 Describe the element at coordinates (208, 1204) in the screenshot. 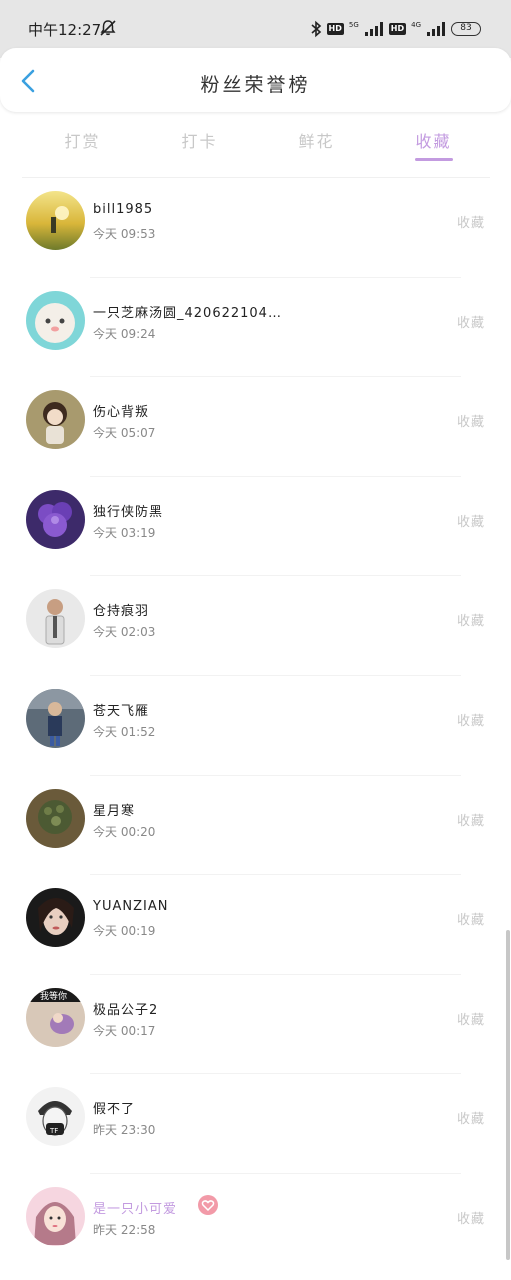

I see `heart-badge-icon` at that location.